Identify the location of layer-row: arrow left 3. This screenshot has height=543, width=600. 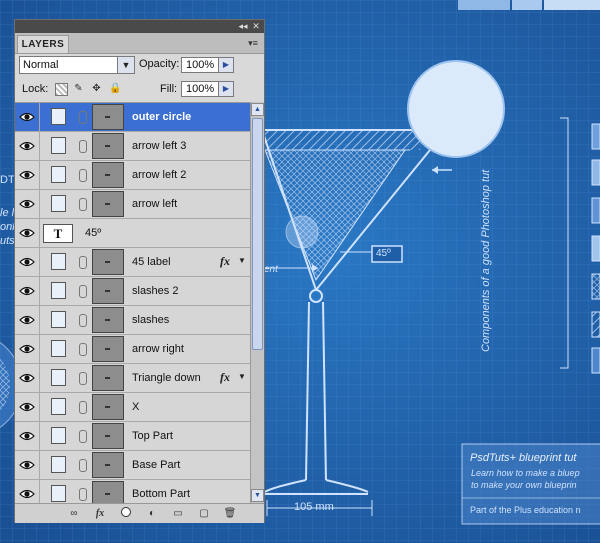
(132, 146).